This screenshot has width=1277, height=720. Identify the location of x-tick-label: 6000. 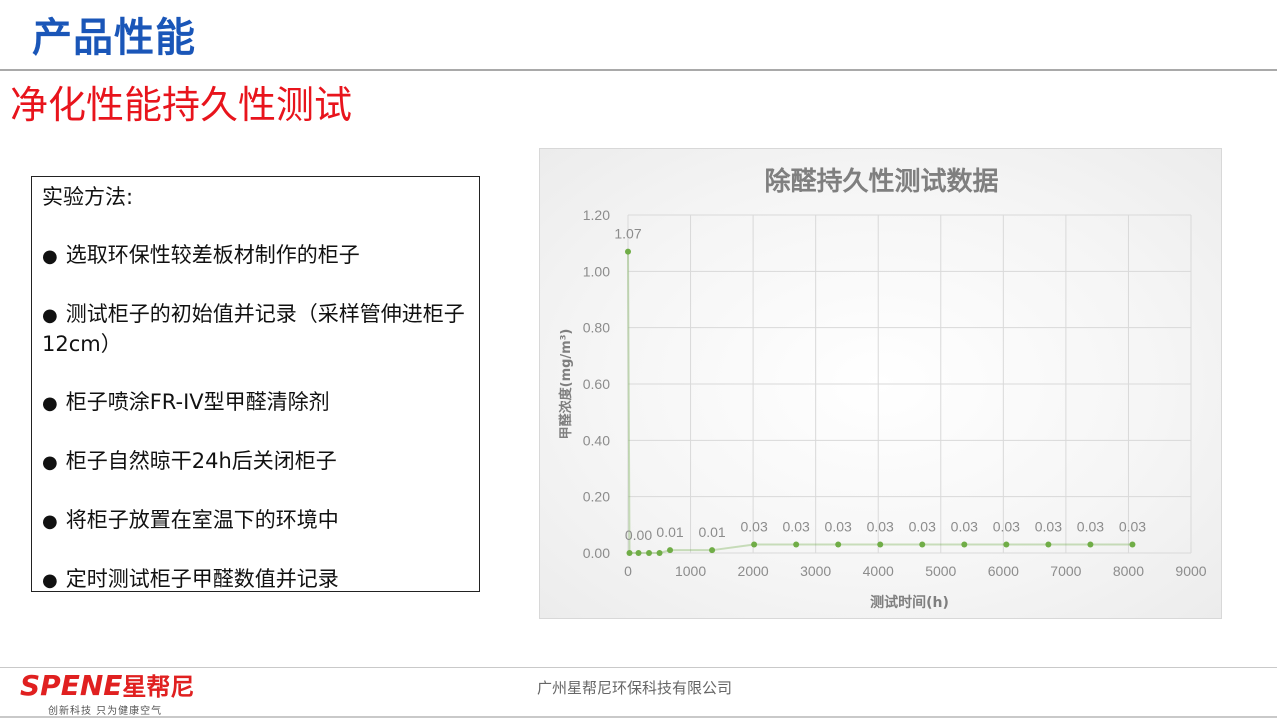
(1003, 571).